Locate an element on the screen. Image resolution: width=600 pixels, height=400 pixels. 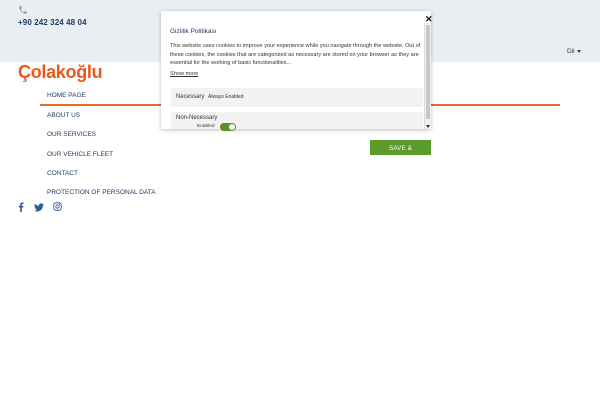
scrollbar-thumb is located at coordinates (428, 72).